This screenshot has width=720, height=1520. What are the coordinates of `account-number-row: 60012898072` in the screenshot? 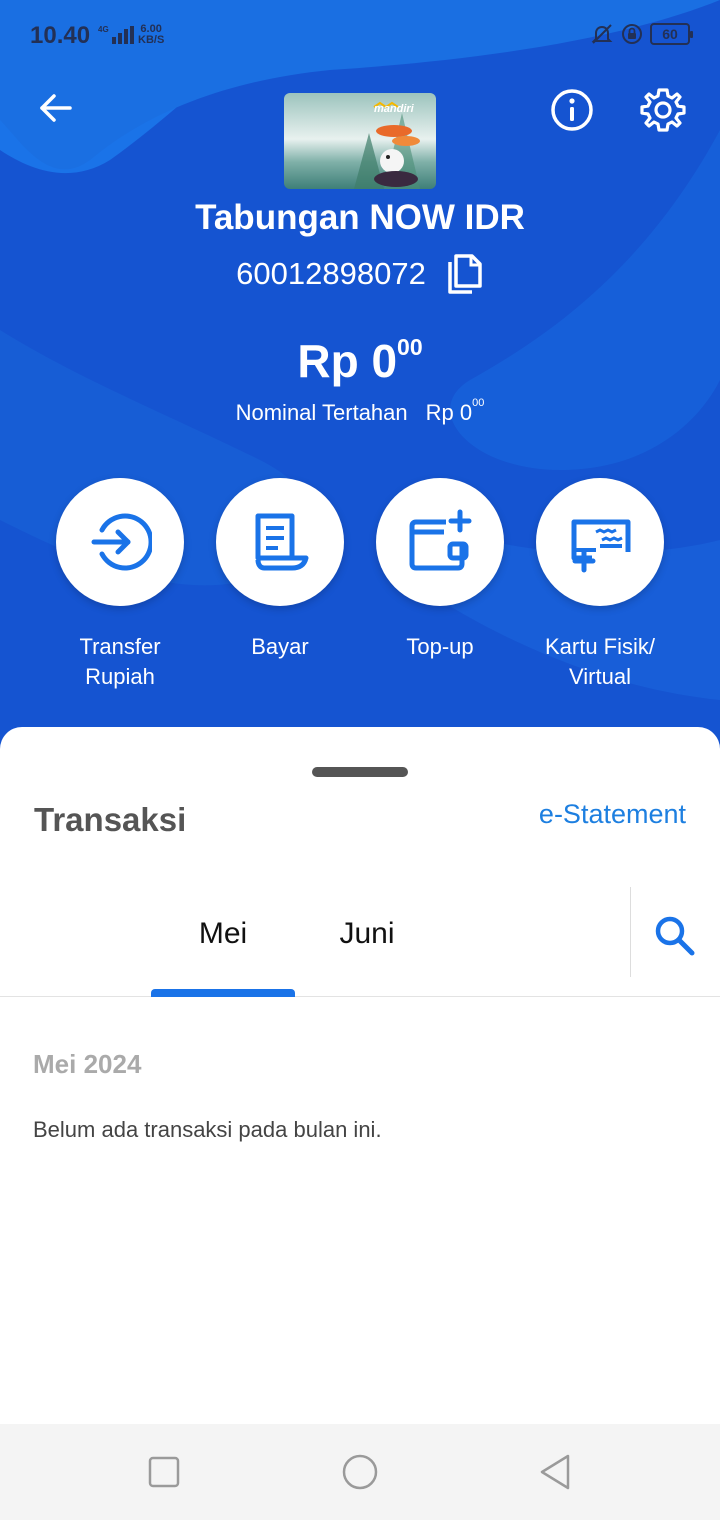 It's located at (360, 274).